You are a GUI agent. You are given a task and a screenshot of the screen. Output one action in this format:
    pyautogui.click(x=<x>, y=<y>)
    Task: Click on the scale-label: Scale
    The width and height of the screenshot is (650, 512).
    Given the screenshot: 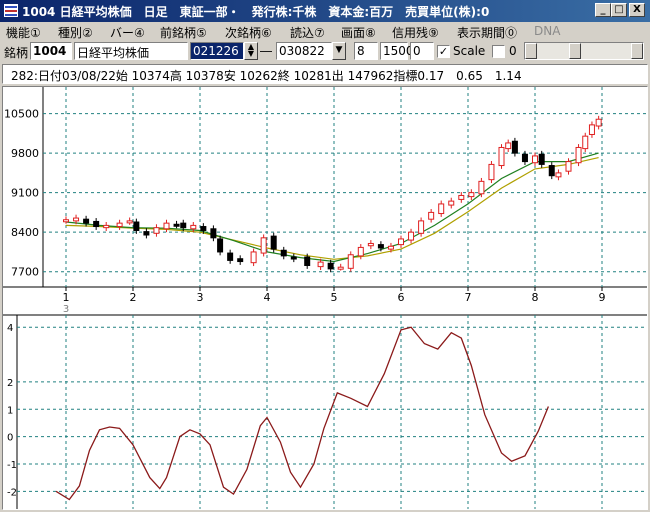 What is the action you would take?
    pyautogui.click(x=469, y=51)
    